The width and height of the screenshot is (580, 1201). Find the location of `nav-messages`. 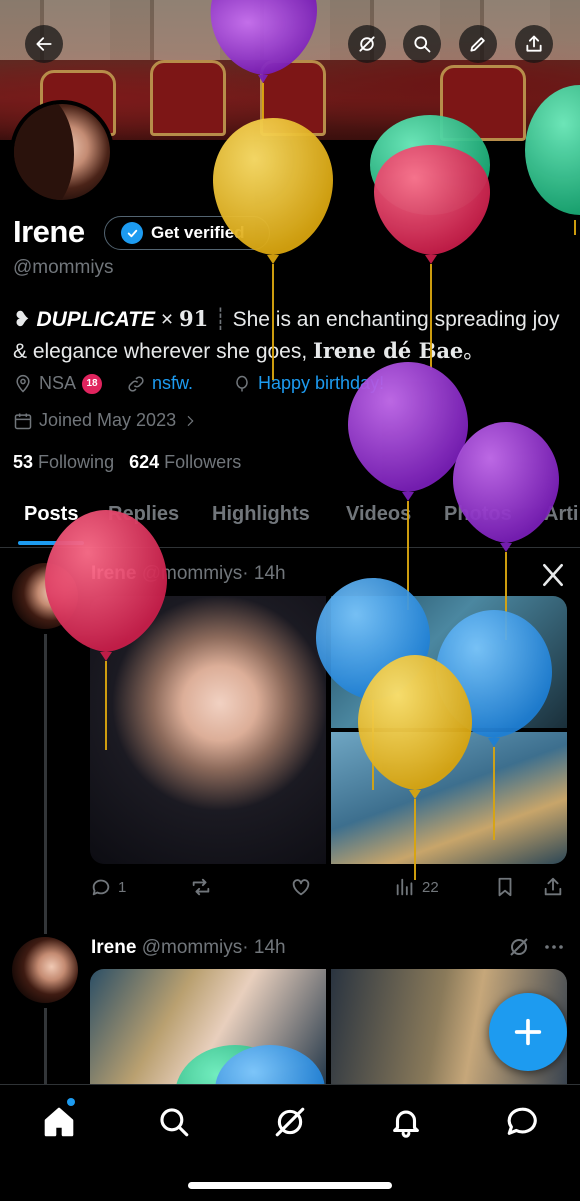

nav-messages is located at coordinates (522, 1122).